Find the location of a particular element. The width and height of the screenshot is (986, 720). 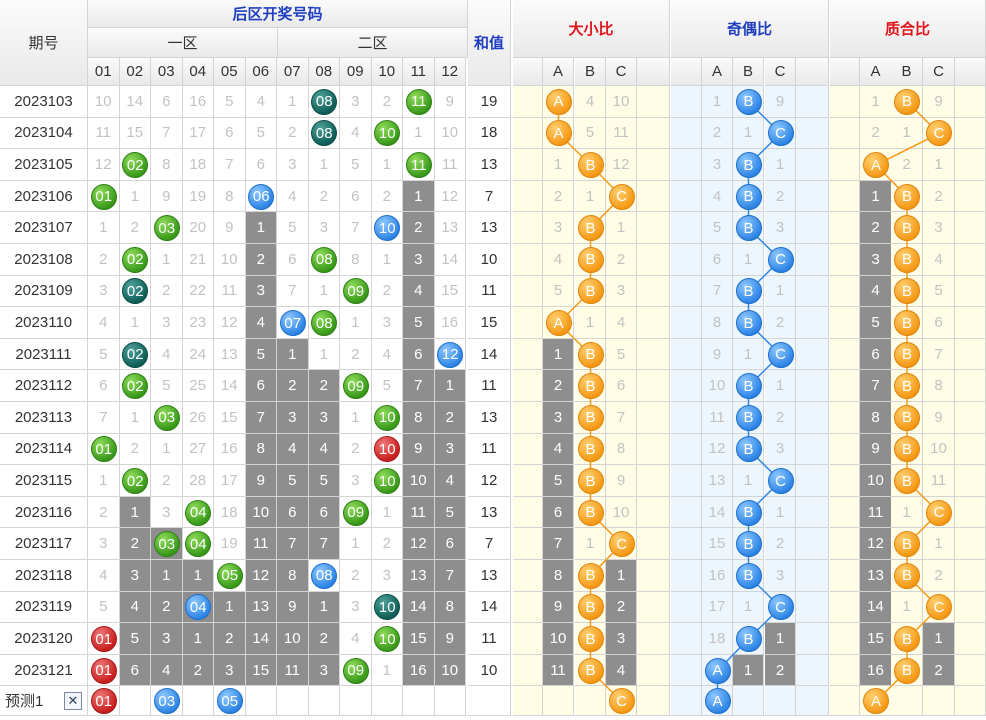

predict-label: 预测1 is located at coordinates (24, 702).